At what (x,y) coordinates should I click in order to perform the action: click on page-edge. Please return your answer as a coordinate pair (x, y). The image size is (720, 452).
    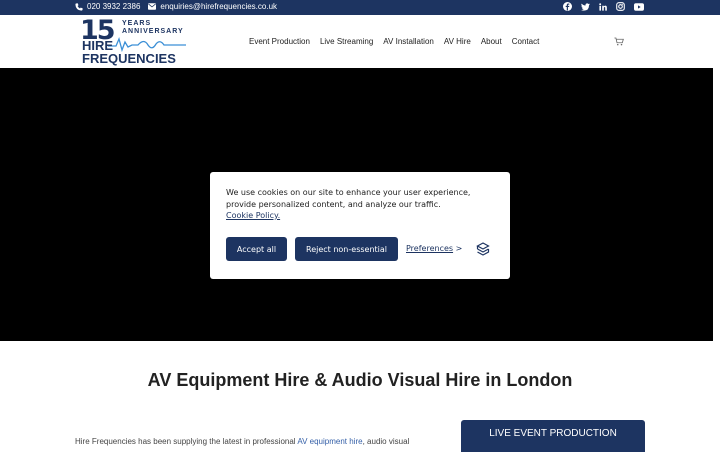
    Looking at the image, I should click on (716, 204).